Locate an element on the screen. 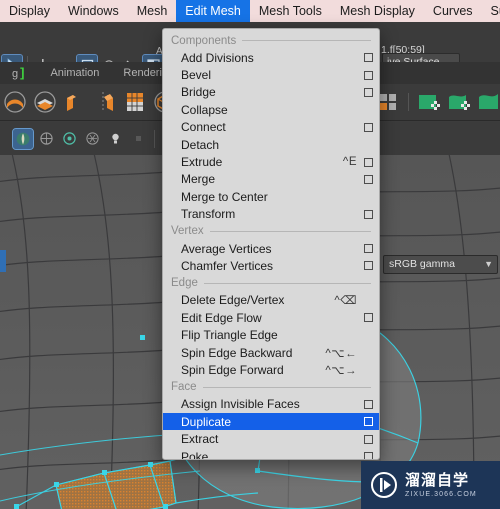  menu-item-edit-mesh: Edit Mesh is located at coordinates (213, 11).